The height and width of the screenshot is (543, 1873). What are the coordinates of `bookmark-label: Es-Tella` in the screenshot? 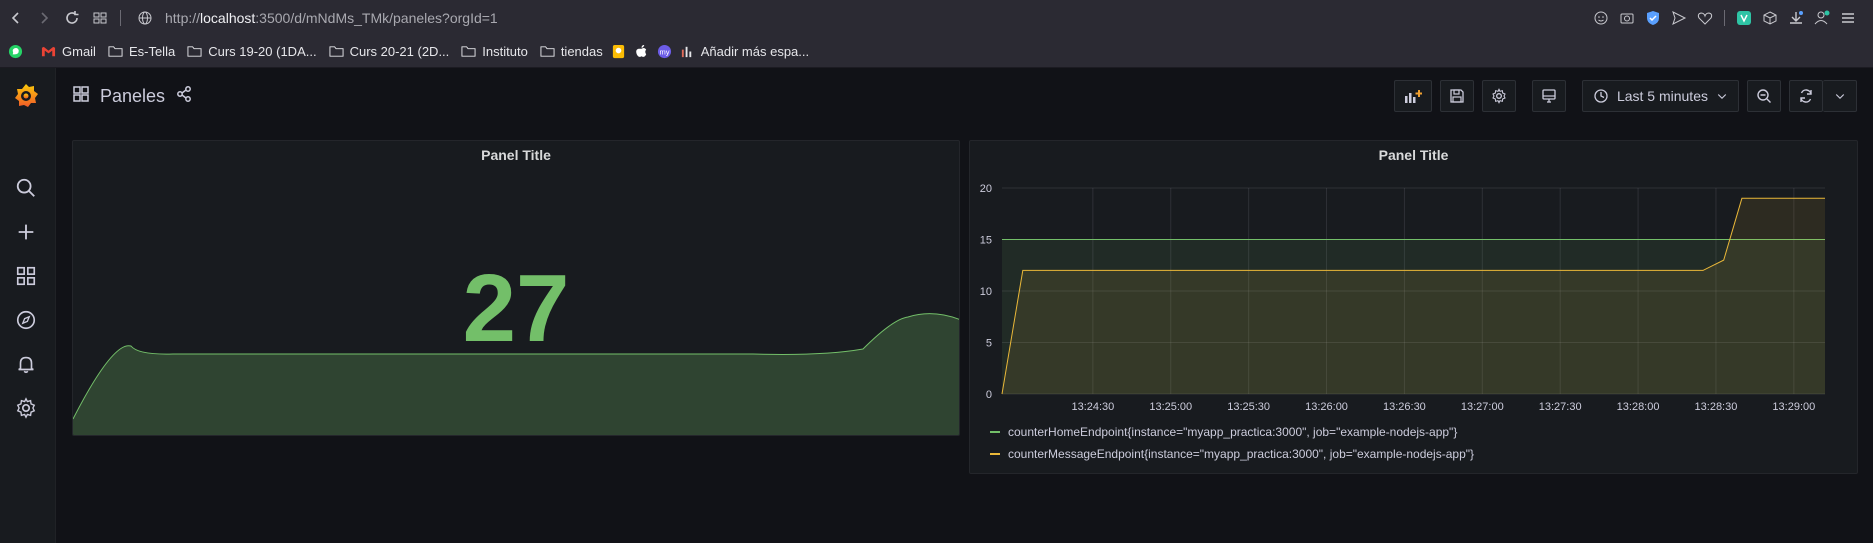 It's located at (152, 51).